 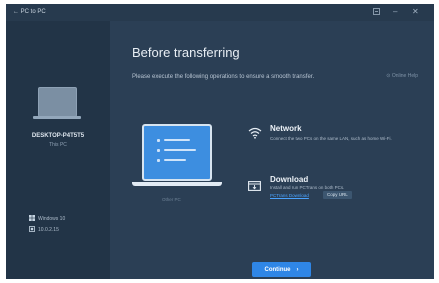 What do you see at coordinates (48, 230) in the screenshot?
I see `version-text: 10.0.2.15` at bounding box center [48, 230].